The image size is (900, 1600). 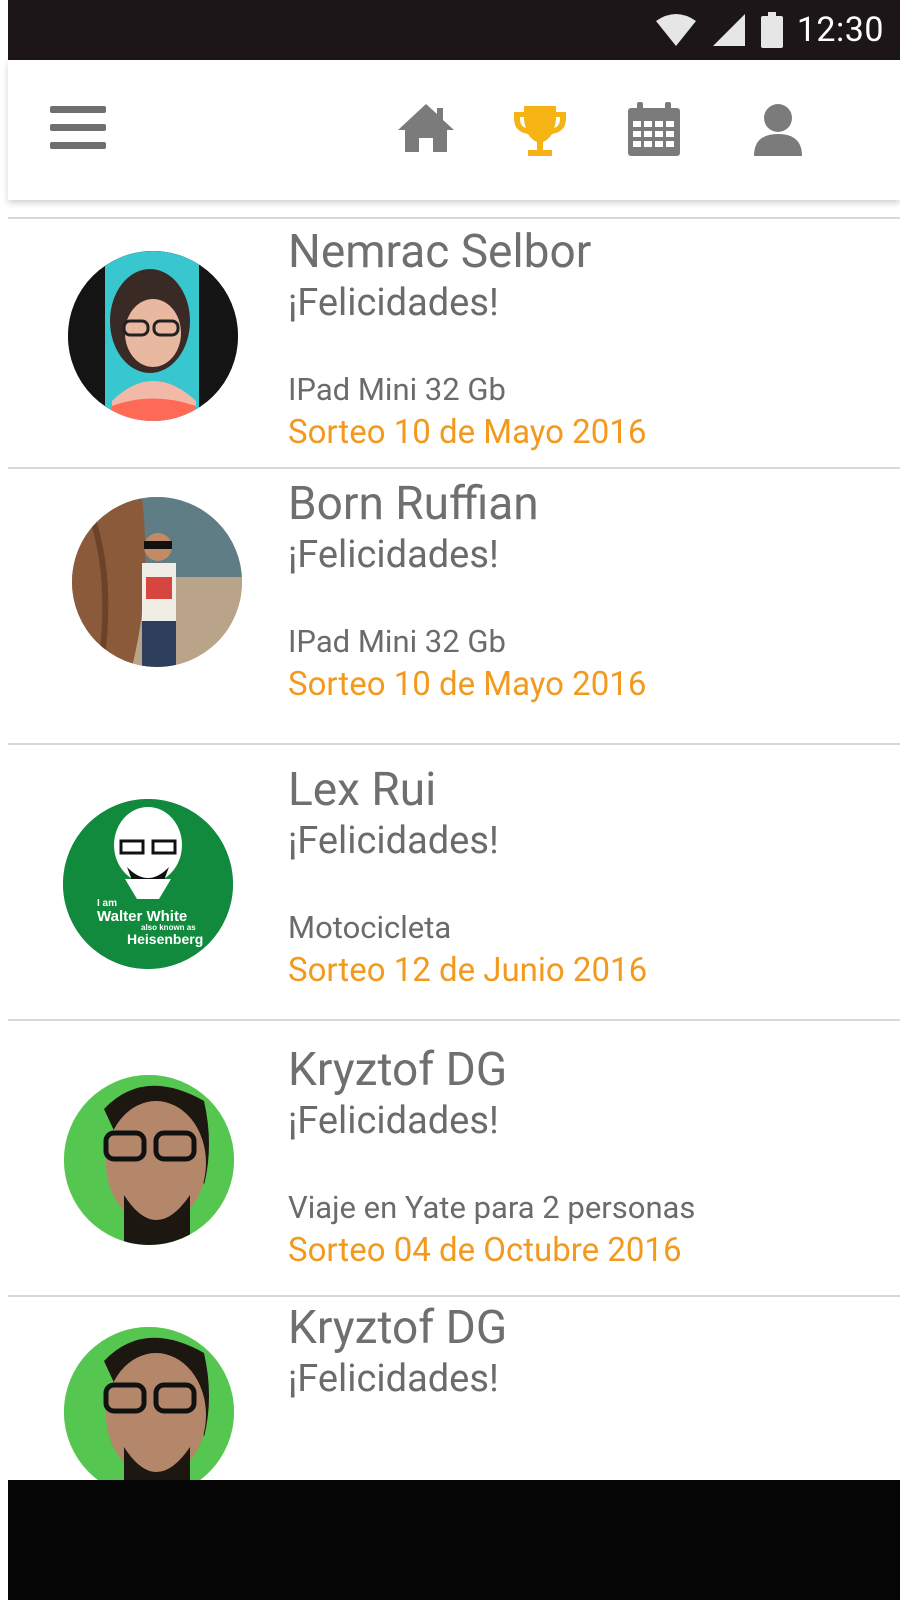 I want to click on left-edge, so click(x=4, y=800).